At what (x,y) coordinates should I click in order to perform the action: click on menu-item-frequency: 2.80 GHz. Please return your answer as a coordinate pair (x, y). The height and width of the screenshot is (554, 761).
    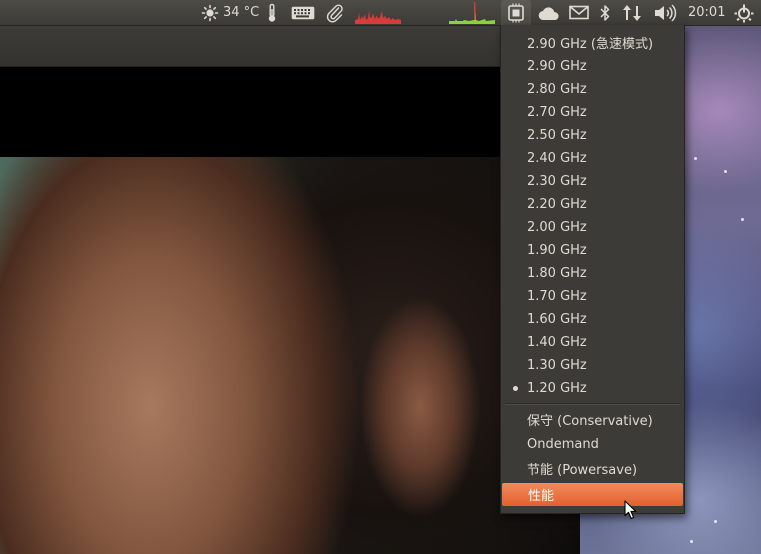
    Looking at the image, I should click on (592, 89).